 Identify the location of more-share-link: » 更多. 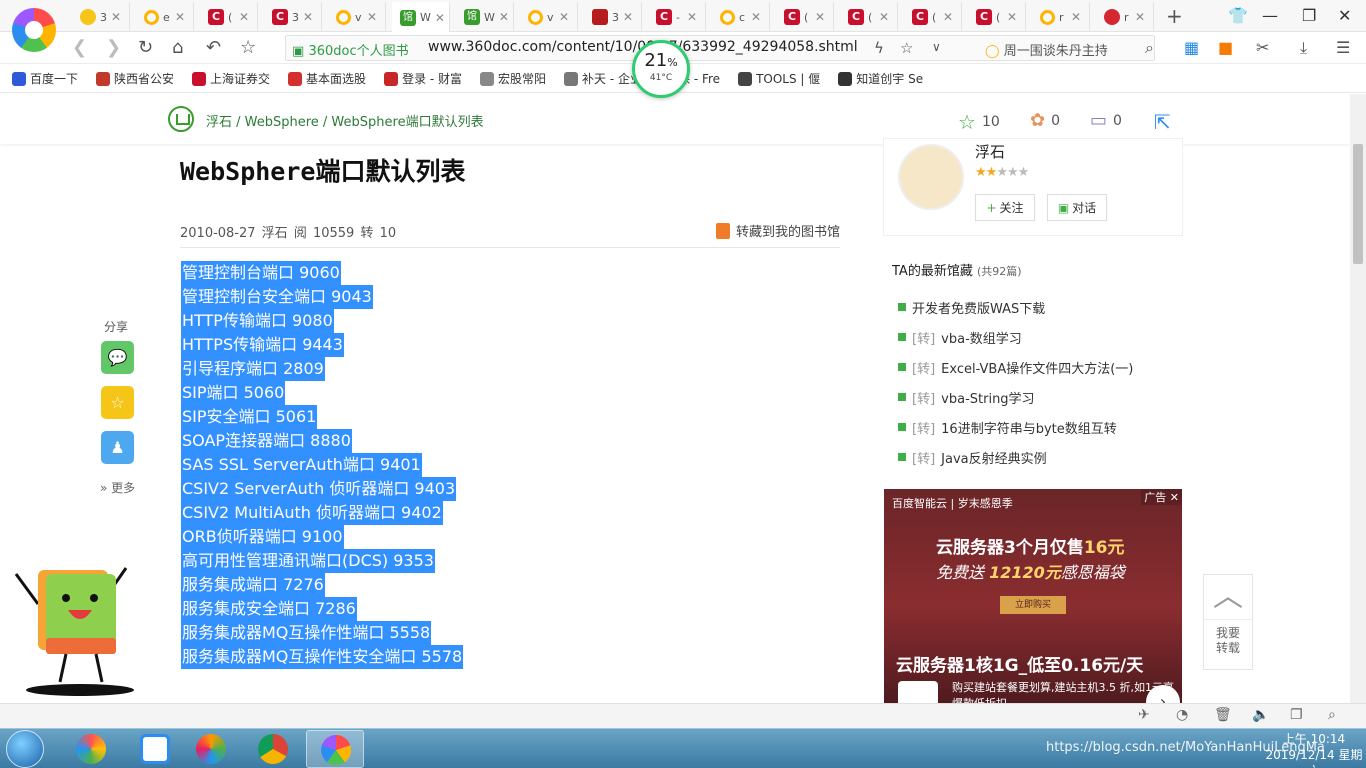
(117, 487).